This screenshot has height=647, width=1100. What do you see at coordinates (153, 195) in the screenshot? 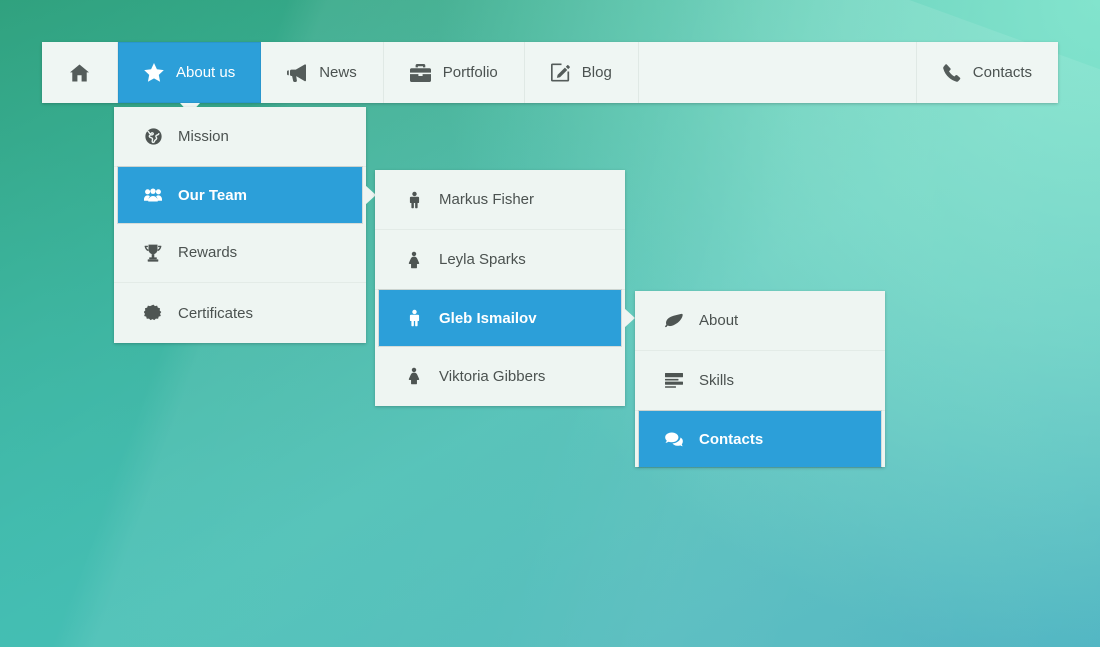
I see `users-icon` at bounding box center [153, 195].